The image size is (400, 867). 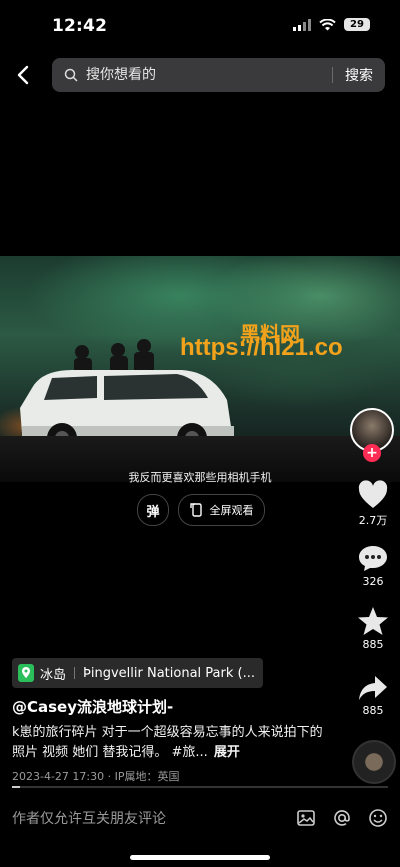 What do you see at coordinates (373, 494) in the screenshot?
I see `heart-icon` at bounding box center [373, 494].